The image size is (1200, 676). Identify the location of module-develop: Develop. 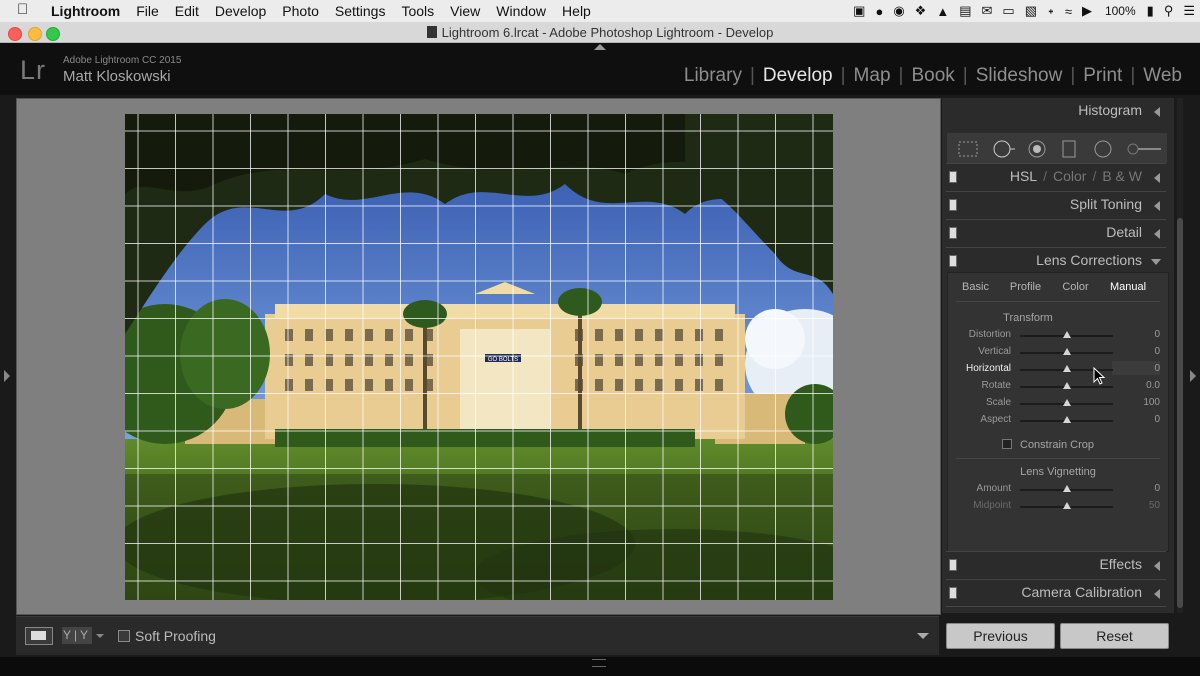
(798, 76).